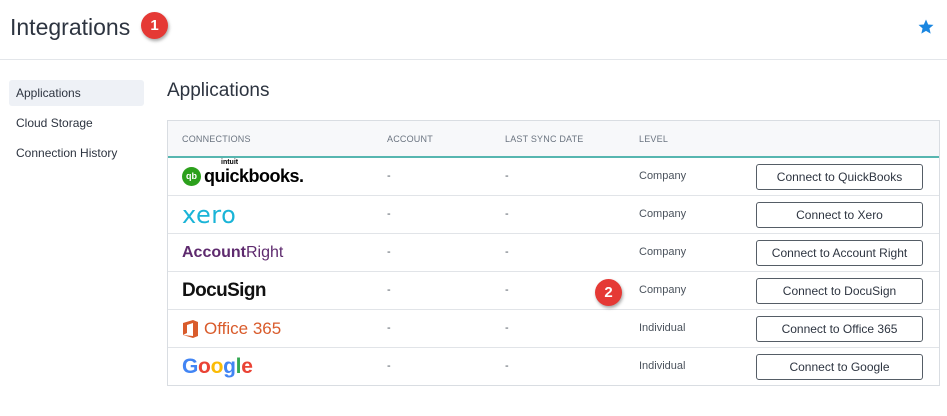  I want to click on sidebar-item-connection-history: Connection History, so click(76, 153).